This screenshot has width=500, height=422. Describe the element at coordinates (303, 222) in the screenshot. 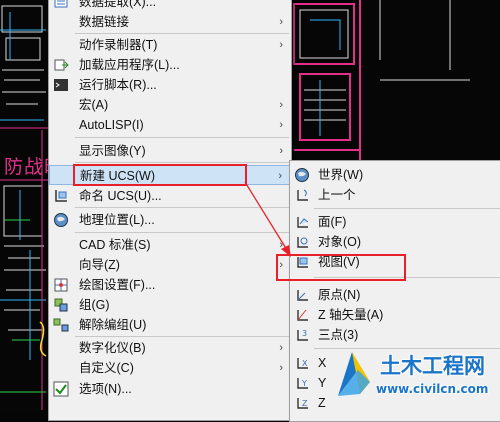

I see `face-ucs-icon` at that location.